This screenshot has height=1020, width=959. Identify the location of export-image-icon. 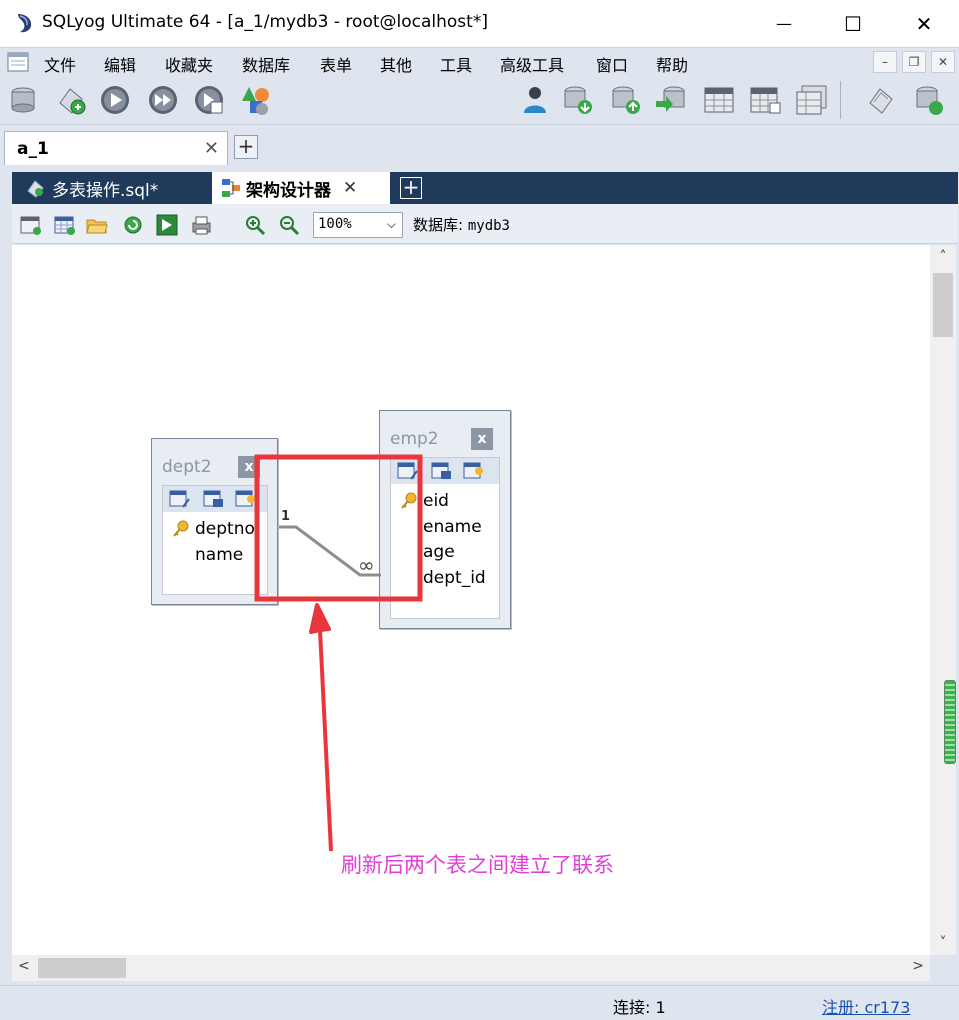
(167, 225).